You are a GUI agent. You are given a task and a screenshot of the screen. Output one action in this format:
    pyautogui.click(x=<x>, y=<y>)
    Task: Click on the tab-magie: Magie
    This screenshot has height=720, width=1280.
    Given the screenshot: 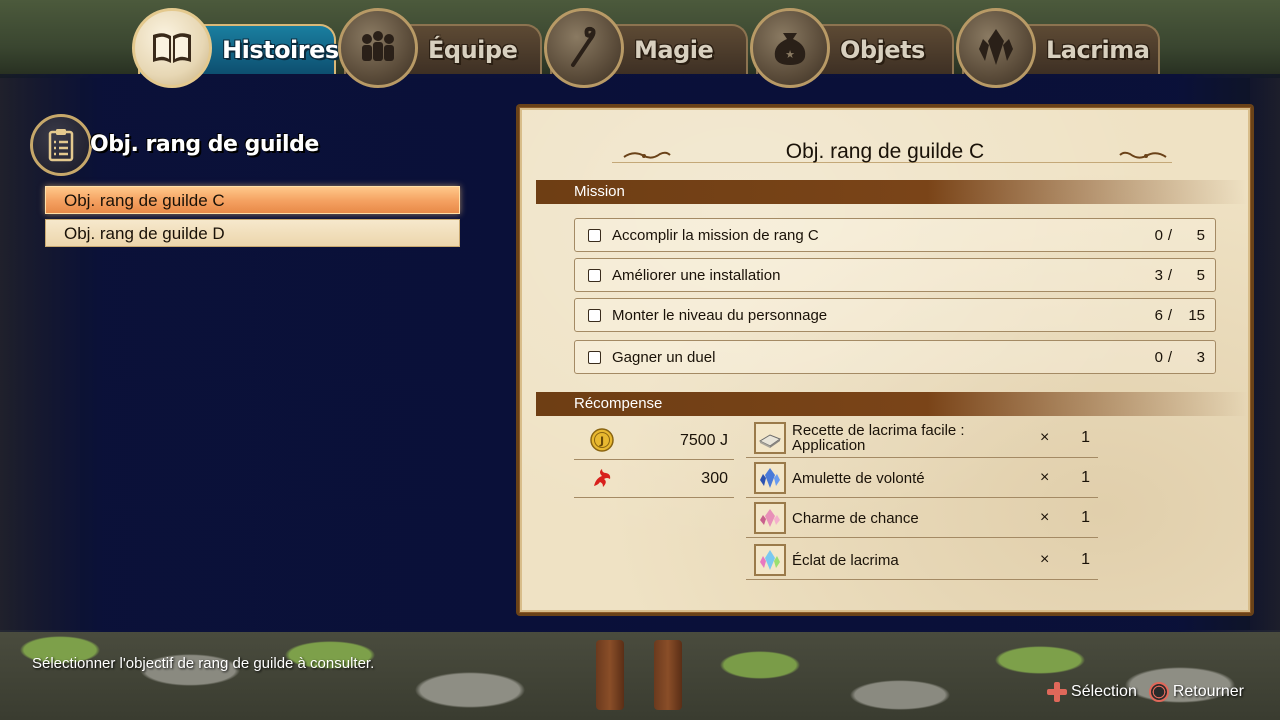 What is the action you would take?
    pyautogui.click(x=646, y=48)
    